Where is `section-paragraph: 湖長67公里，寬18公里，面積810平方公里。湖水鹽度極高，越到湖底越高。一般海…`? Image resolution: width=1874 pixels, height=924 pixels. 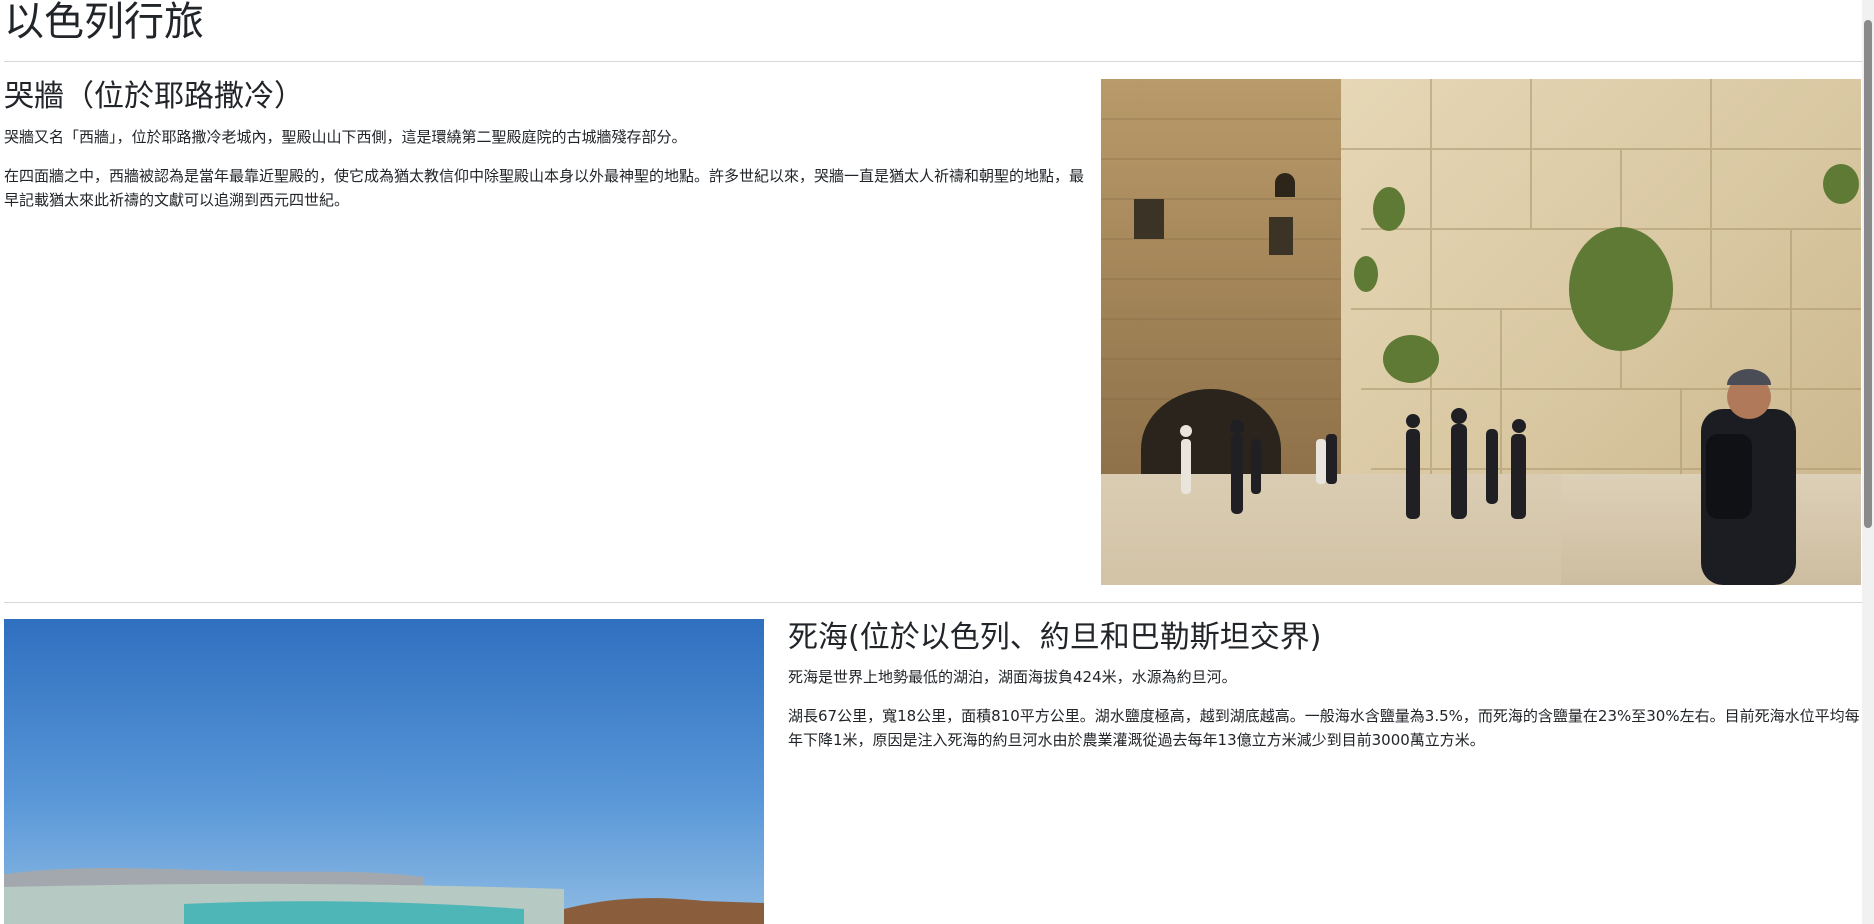 section-paragraph: 湖長67公里，寬18公里，面積810平方公里。湖水鹽度極高，越到湖底越高。一般海… is located at coordinates (1324, 728).